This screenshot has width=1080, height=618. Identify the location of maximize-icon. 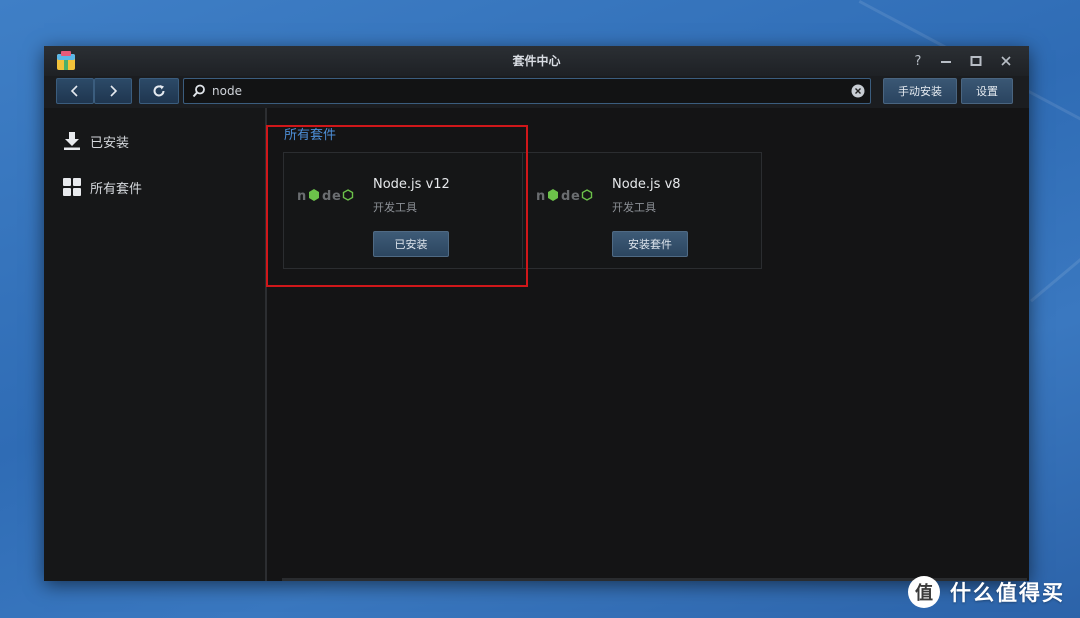
(976, 61).